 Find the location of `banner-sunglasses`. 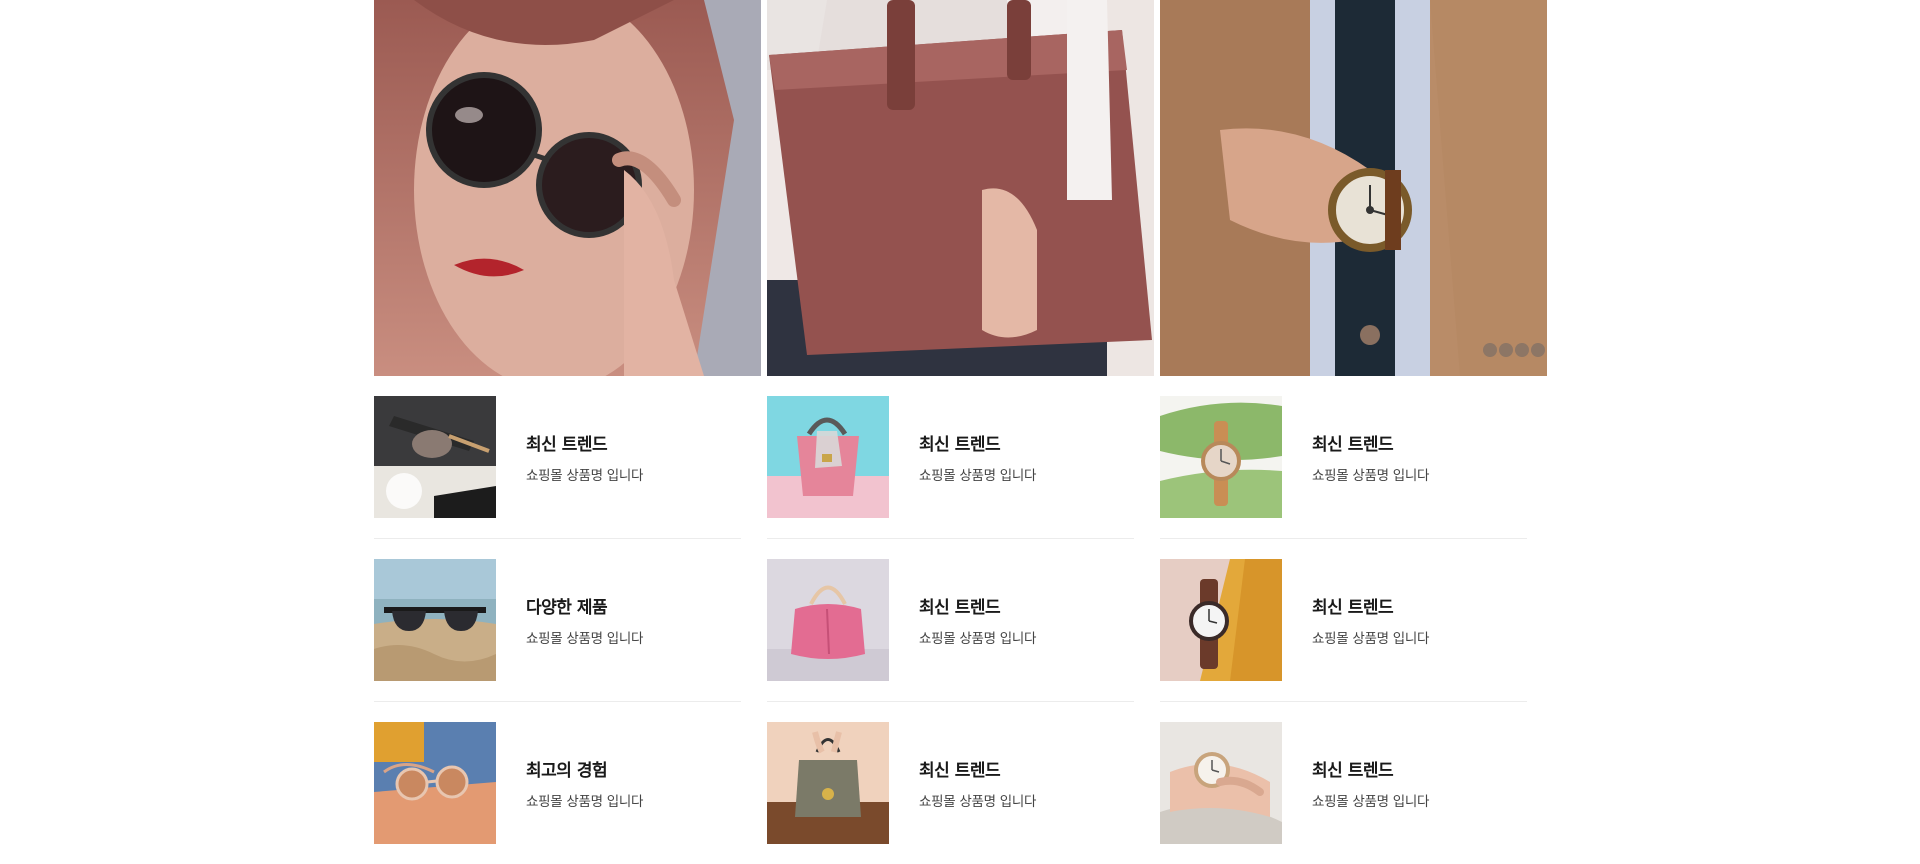

banner-sunglasses is located at coordinates (567, 188).